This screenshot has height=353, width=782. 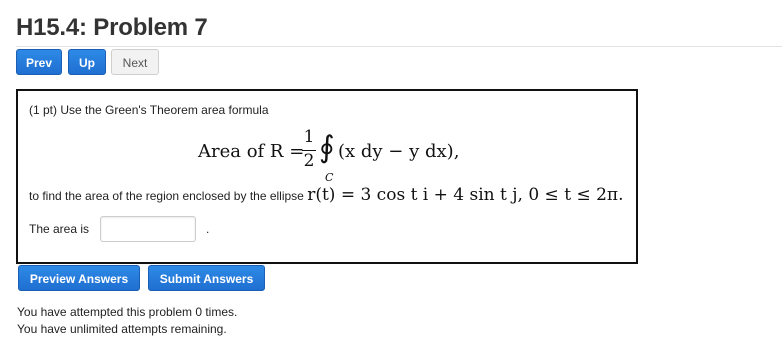 I want to click on contour-integral-symbol: ∮, so click(x=327, y=147).